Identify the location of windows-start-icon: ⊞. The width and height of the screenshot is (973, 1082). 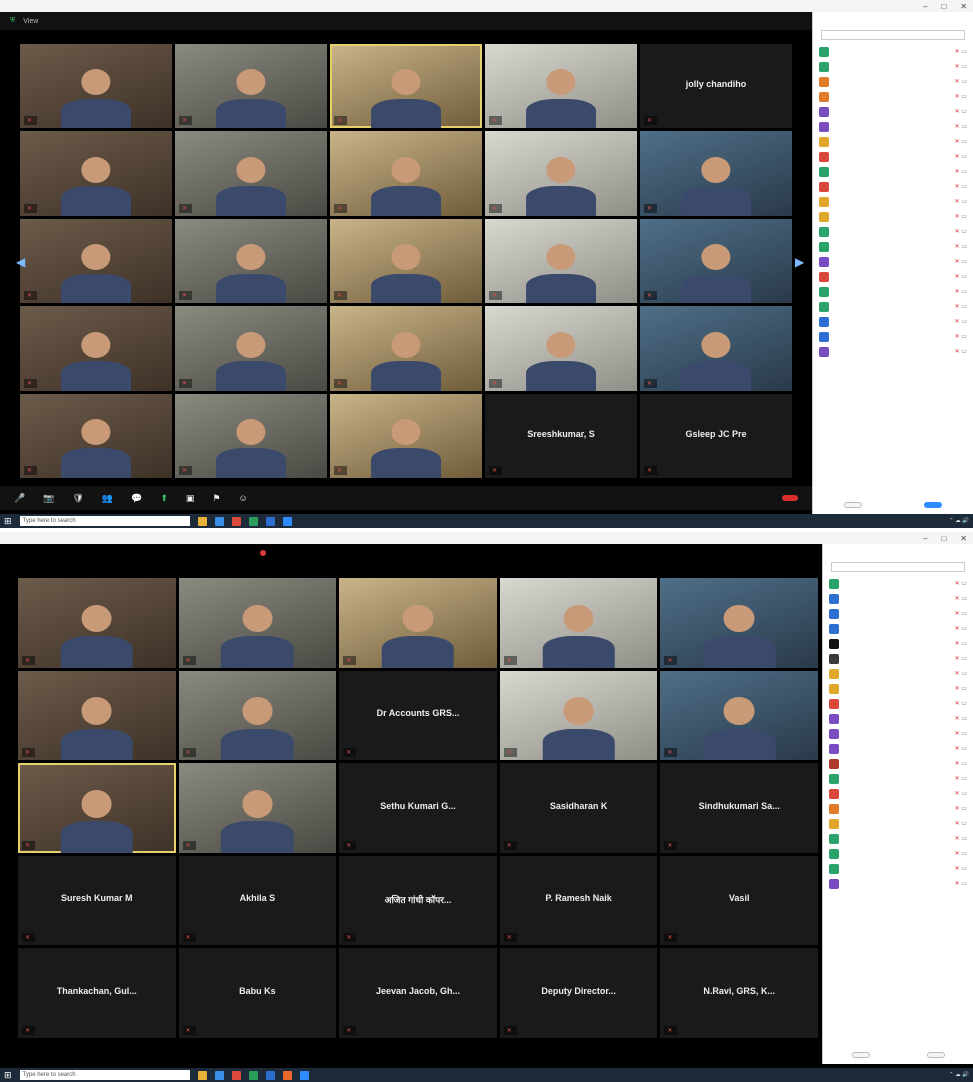
(8, 1075).